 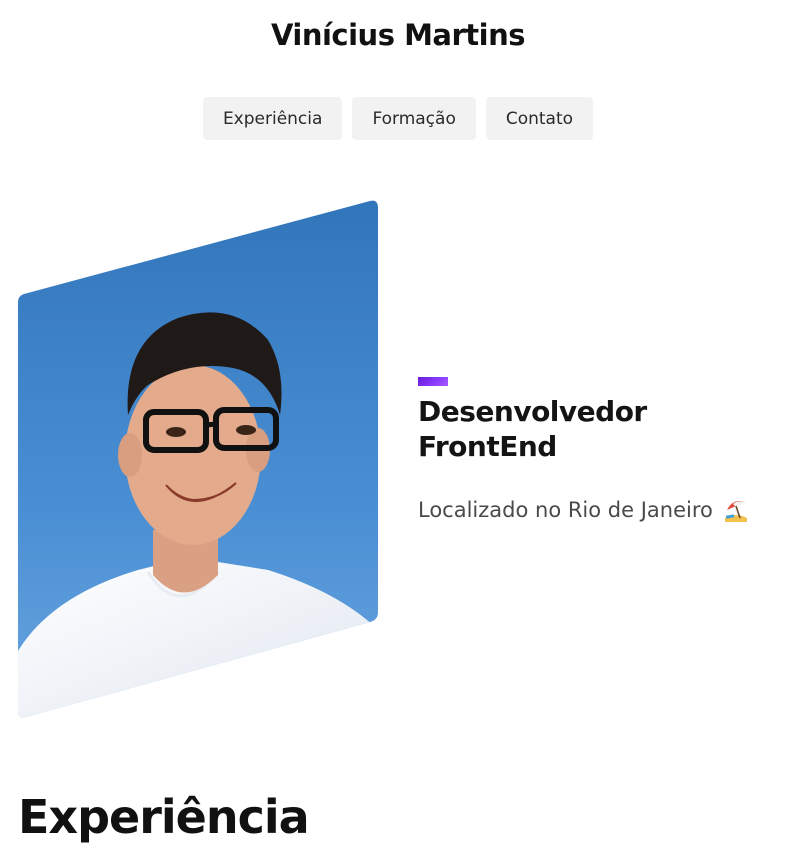 What do you see at coordinates (433, 381) in the screenshot?
I see `accent-bar` at bounding box center [433, 381].